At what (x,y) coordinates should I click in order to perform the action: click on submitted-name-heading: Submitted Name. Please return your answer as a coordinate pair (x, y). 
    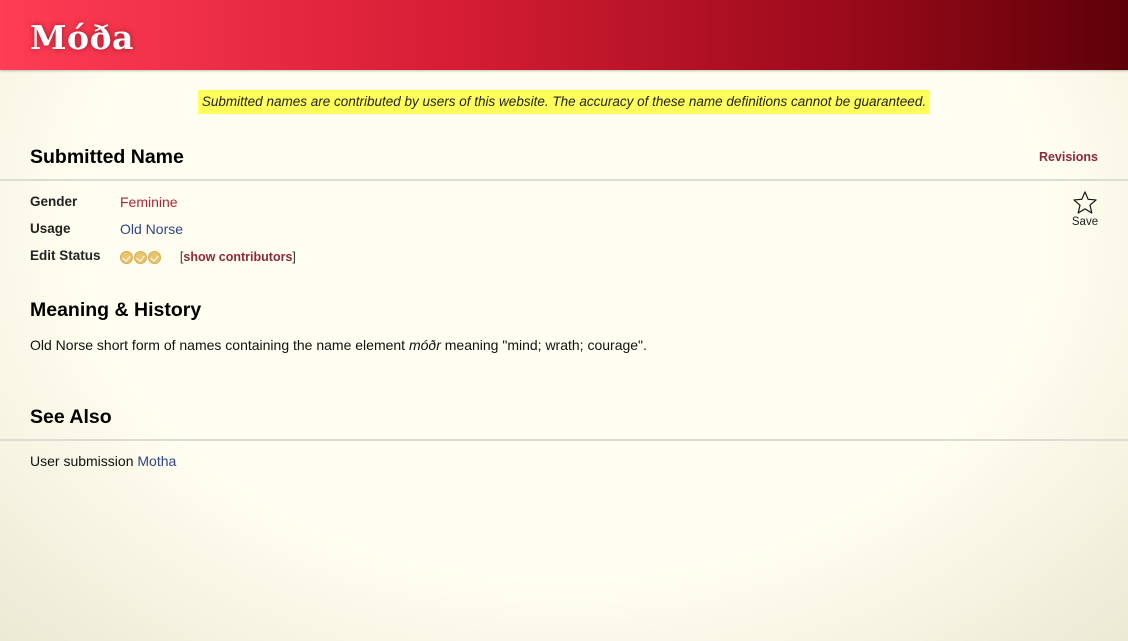
    Looking at the image, I should click on (107, 157).